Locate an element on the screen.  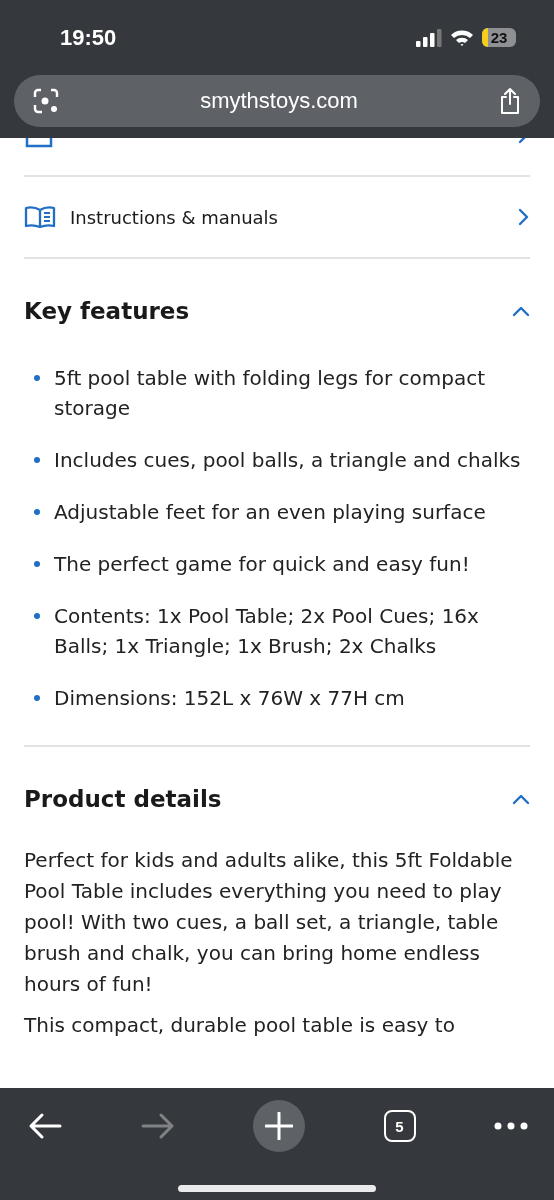
forward-button is located at coordinates (157, 1126).